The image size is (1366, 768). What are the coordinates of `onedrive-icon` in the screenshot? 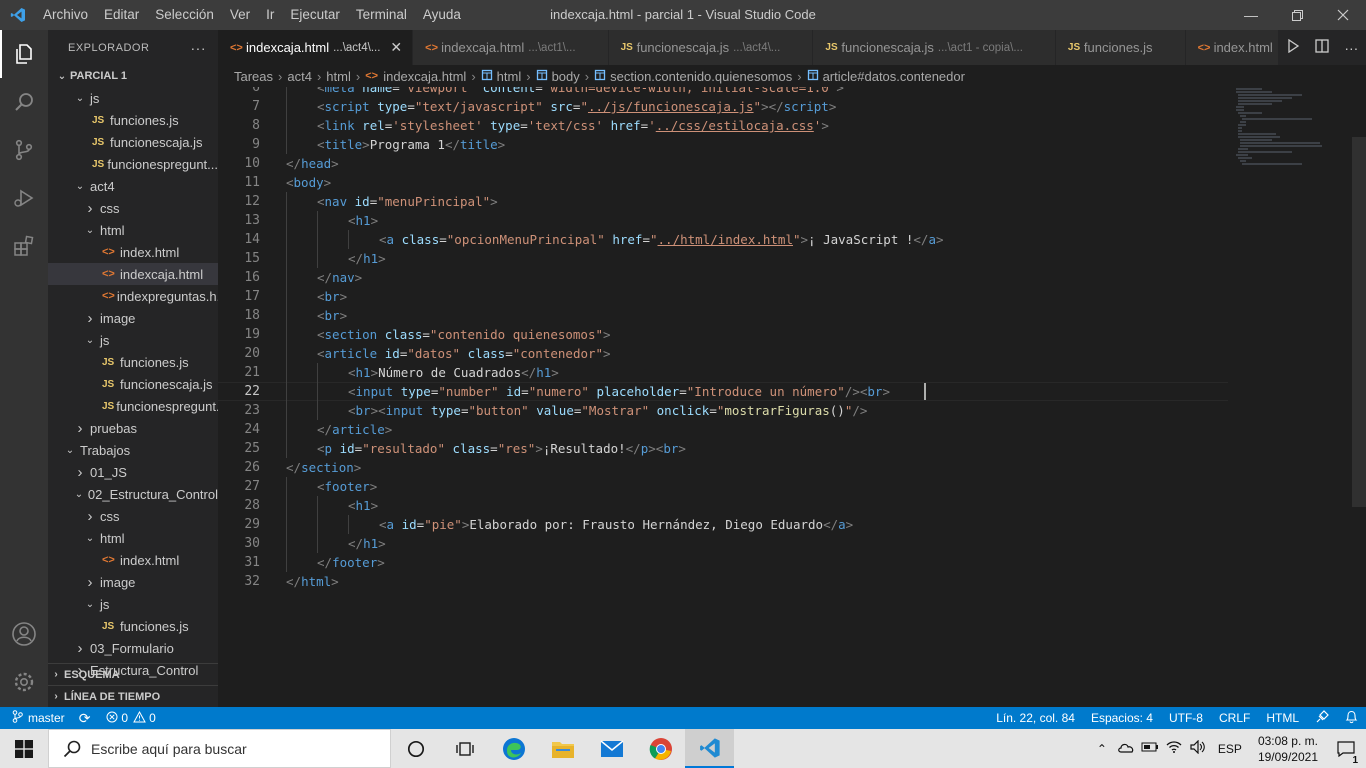 It's located at (1126, 748).